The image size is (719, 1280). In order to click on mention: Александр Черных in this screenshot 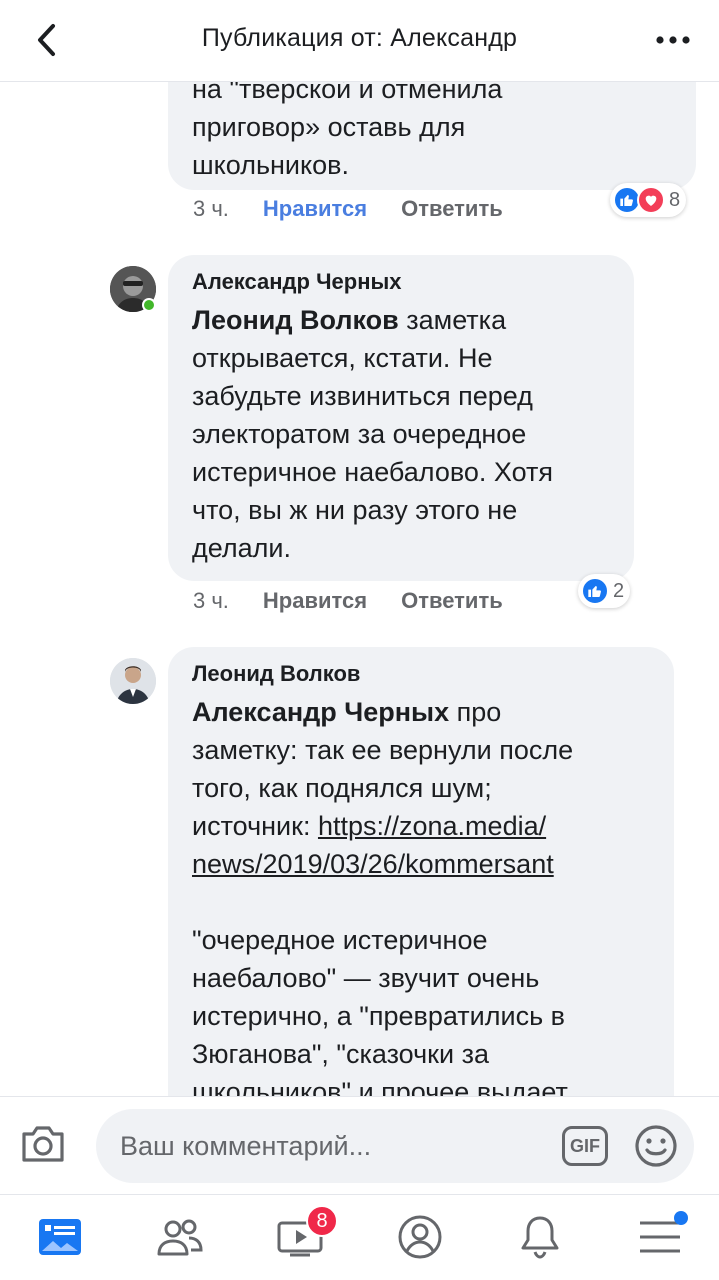, I will do `click(320, 712)`.